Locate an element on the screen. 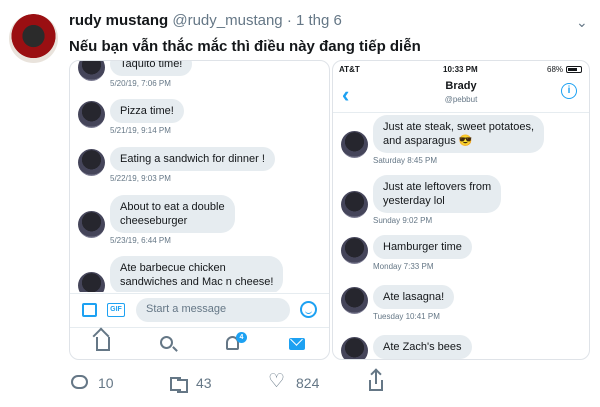 The width and height of the screenshot is (600, 407). emoji-icon is located at coordinates (308, 309).